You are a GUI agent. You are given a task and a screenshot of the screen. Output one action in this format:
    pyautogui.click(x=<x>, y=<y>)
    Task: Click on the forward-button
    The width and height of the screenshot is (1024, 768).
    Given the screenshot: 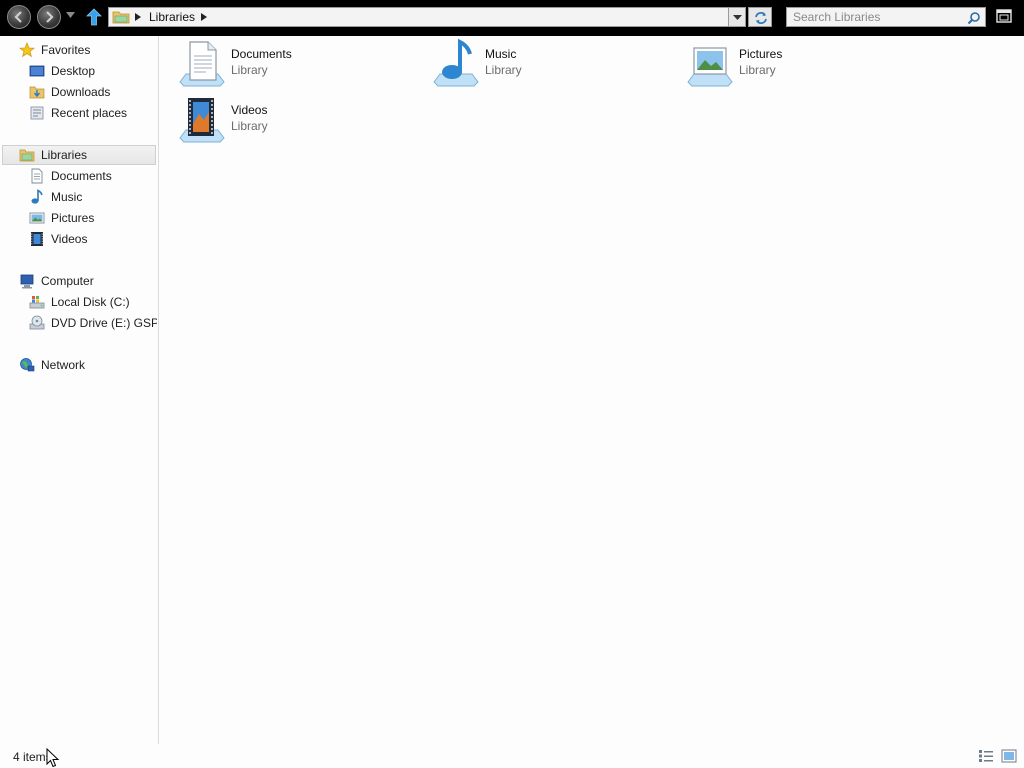 What is the action you would take?
    pyautogui.click(x=49, y=17)
    